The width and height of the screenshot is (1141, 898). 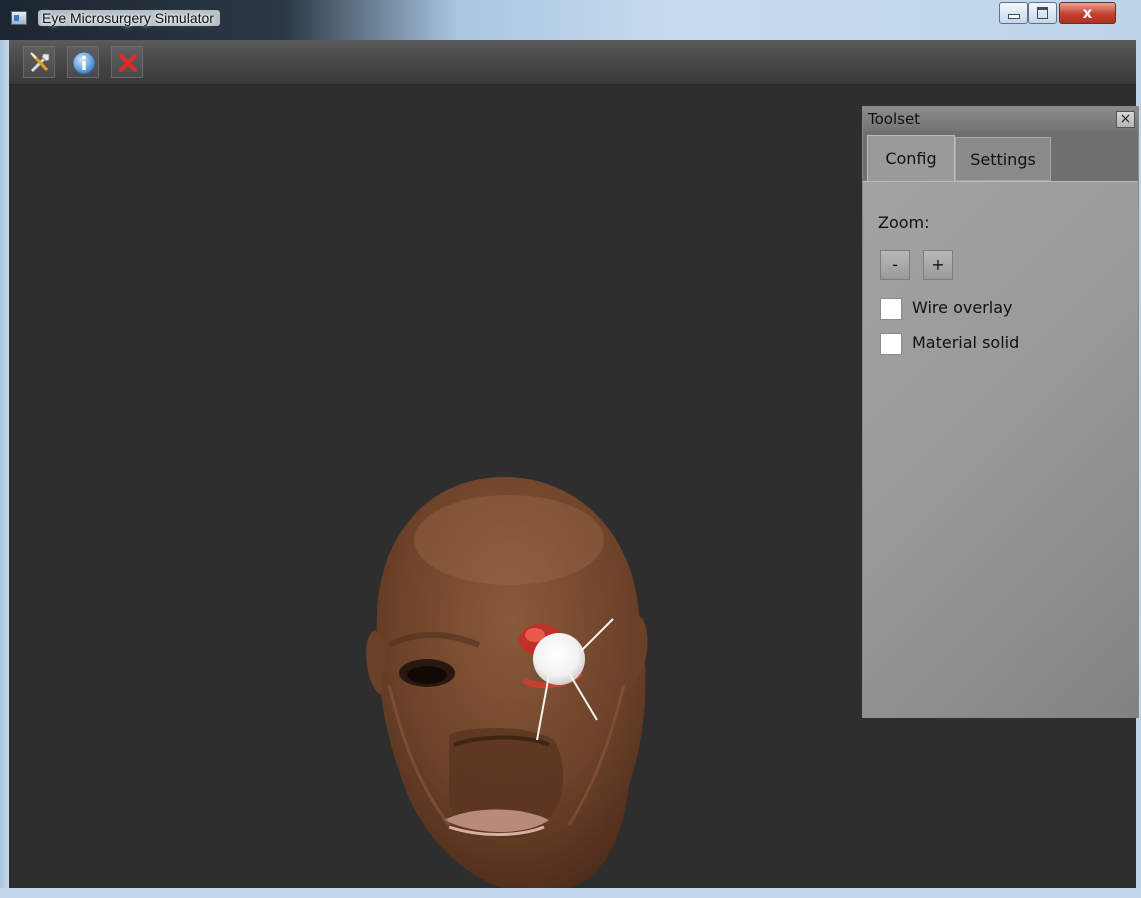 What do you see at coordinates (572, 62) in the screenshot?
I see `toolbar` at bounding box center [572, 62].